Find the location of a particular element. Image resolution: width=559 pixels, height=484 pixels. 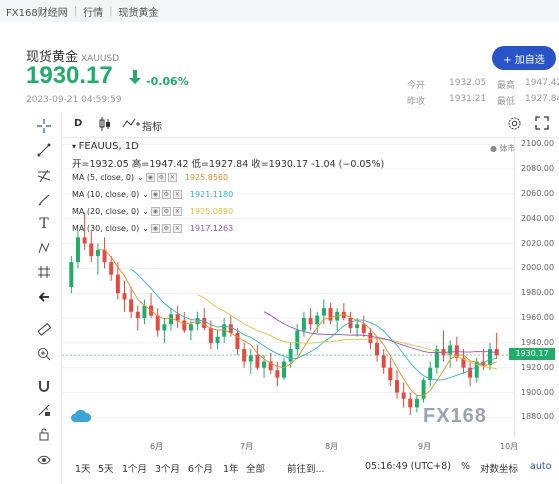

open-label: 今开 is located at coordinates (416, 86).